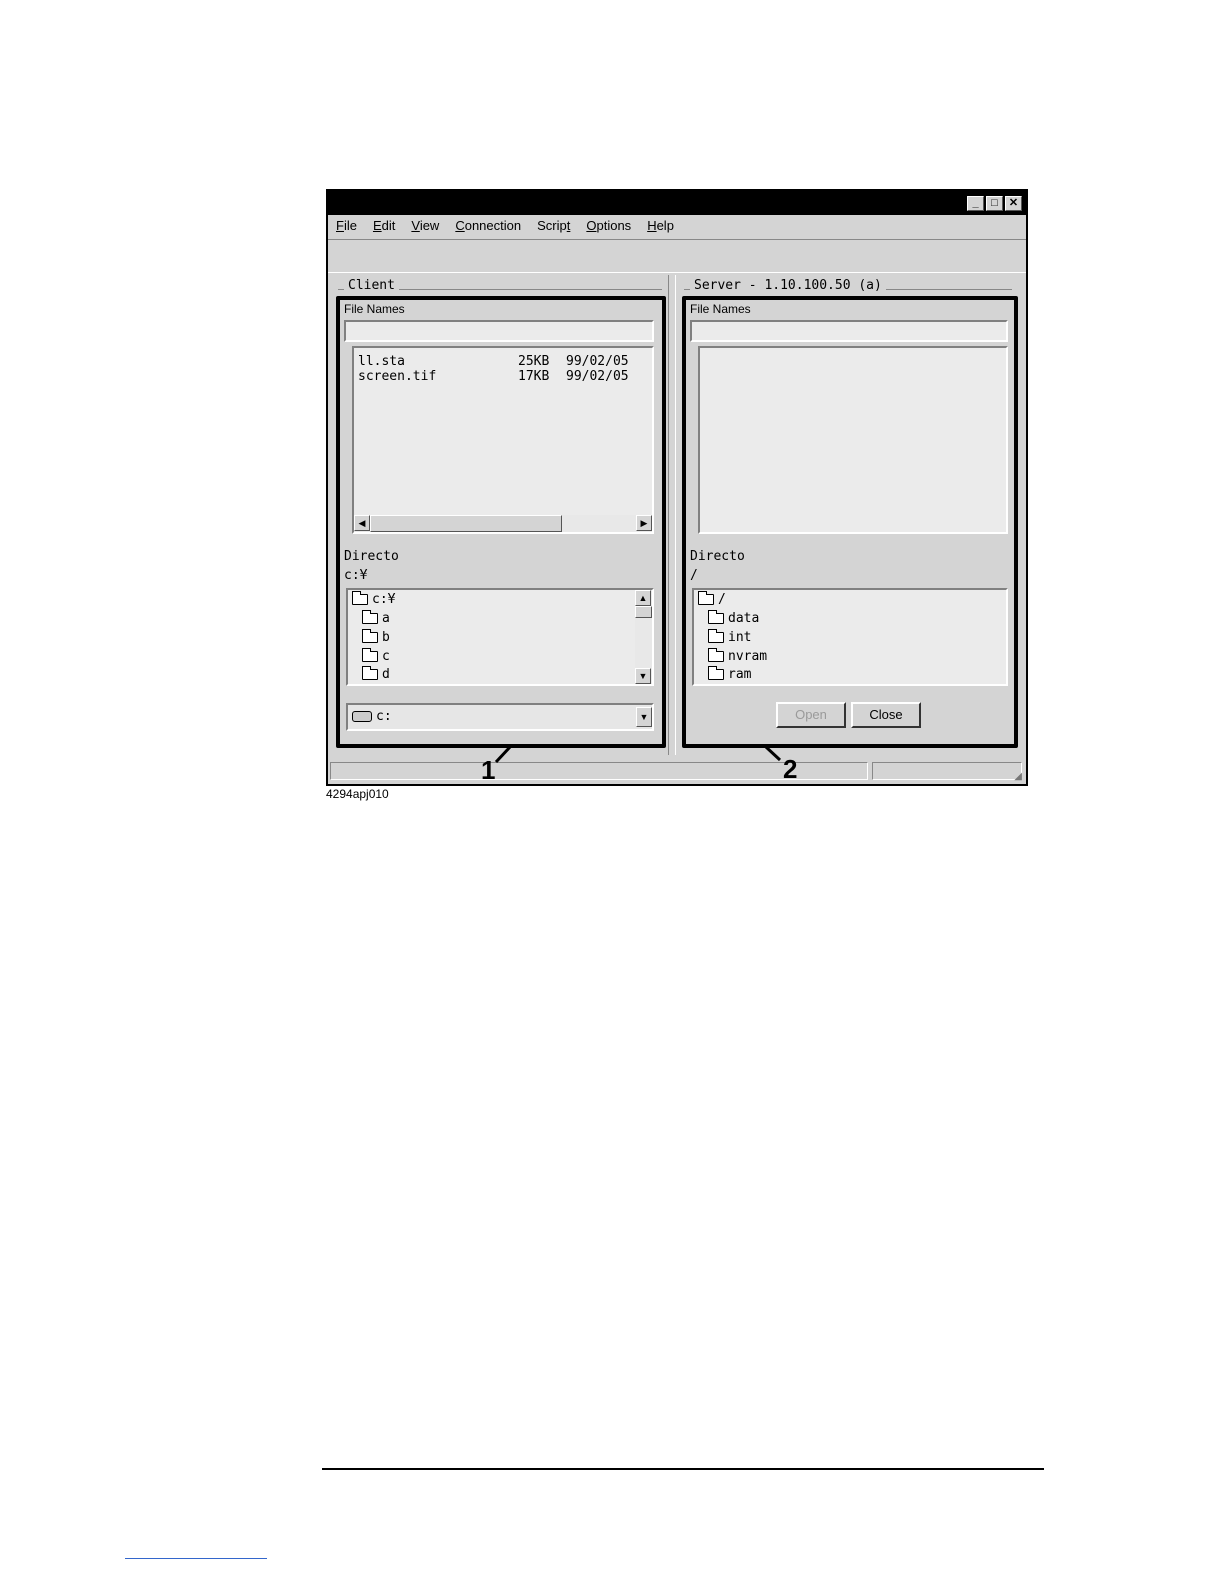 The height and width of the screenshot is (1584, 1224). What do you see at coordinates (357, 794) in the screenshot?
I see `figure-caption: 4294apj010` at bounding box center [357, 794].